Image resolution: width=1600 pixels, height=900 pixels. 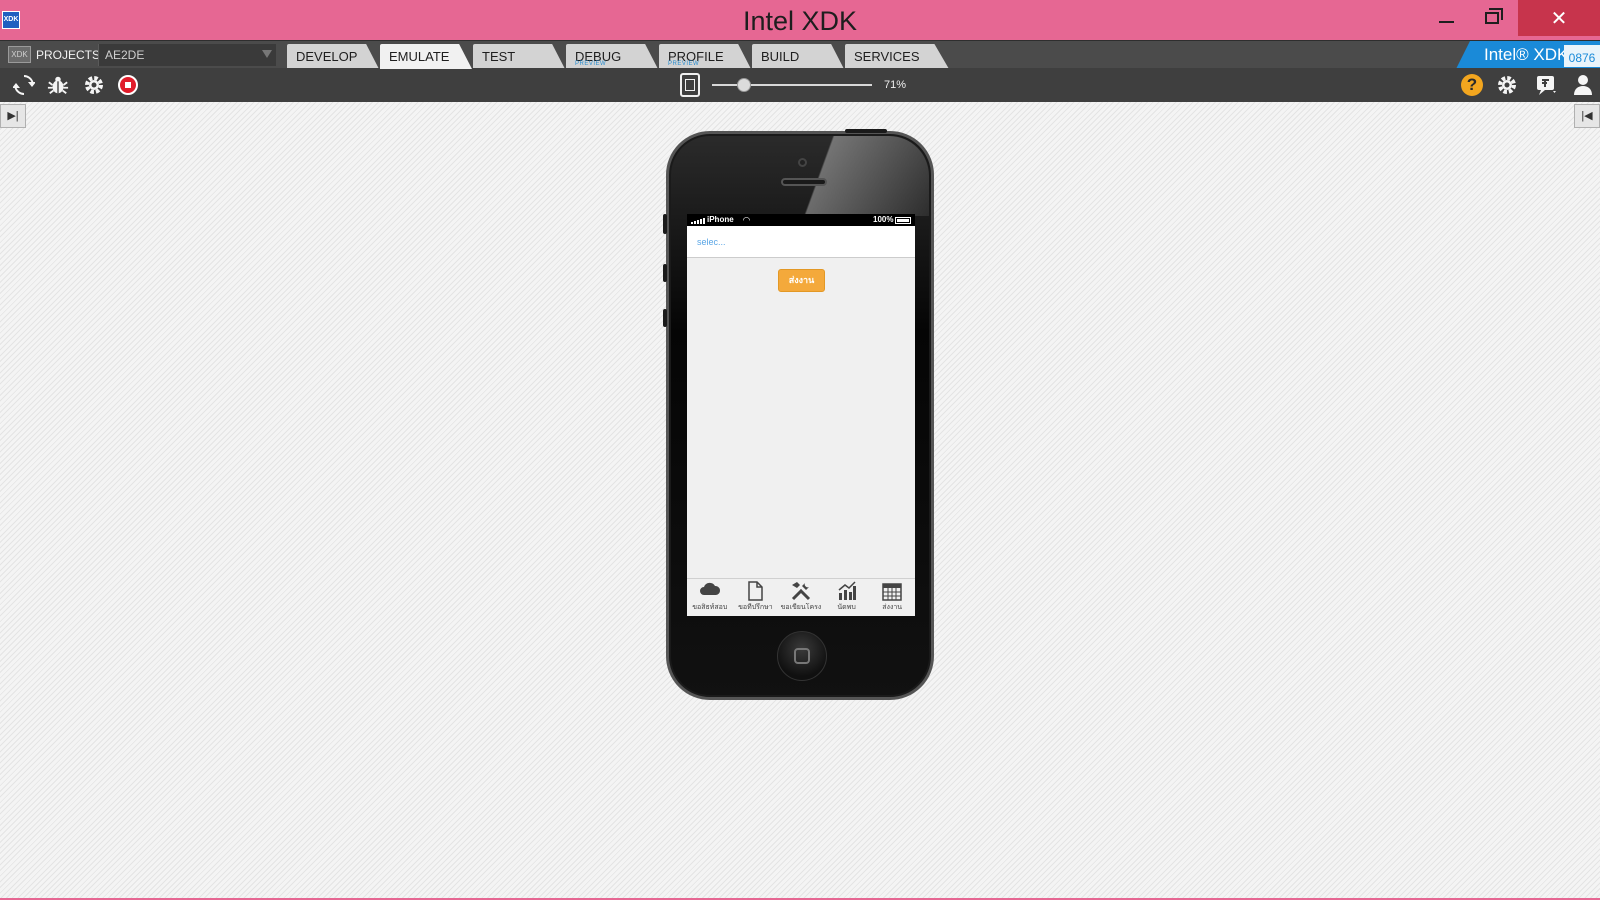 I want to click on expand-right-panel-button: |◀, so click(x=1587, y=116).